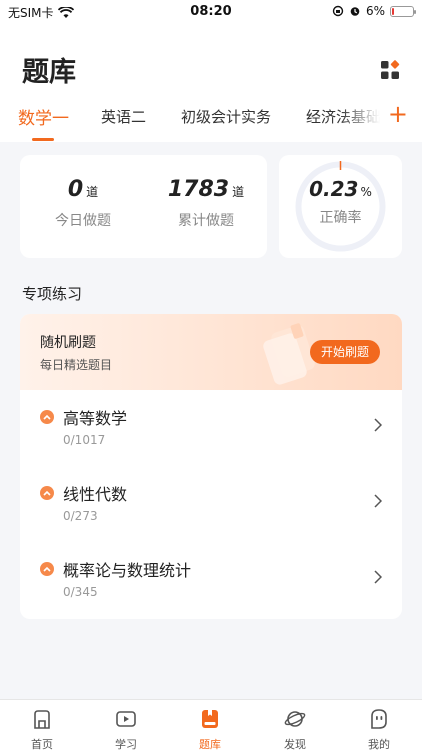 The width and height of the screenshot is (422, 750). Describe the element at coordinates (126, 744) in the screenshot. I see `nav-label: 学习` at that location.